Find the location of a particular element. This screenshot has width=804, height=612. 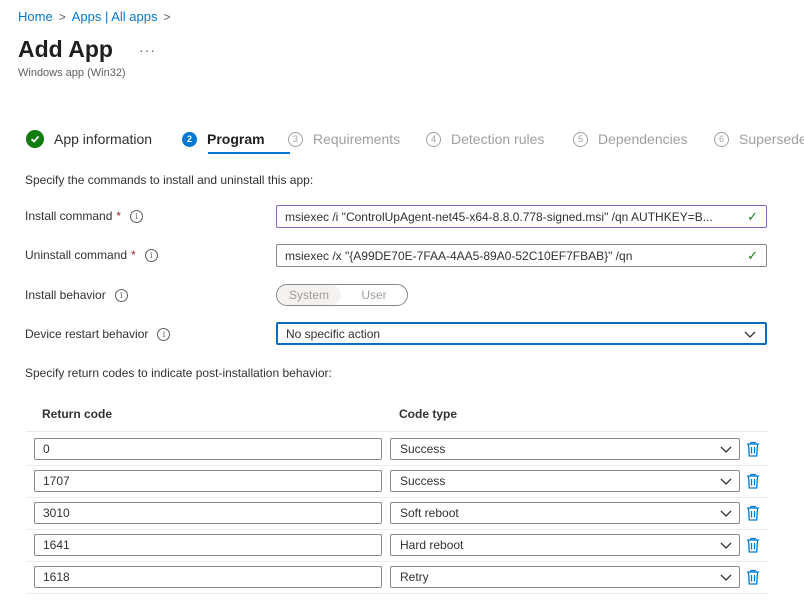

step-label: Requirements is located at coordinates (357, 139).